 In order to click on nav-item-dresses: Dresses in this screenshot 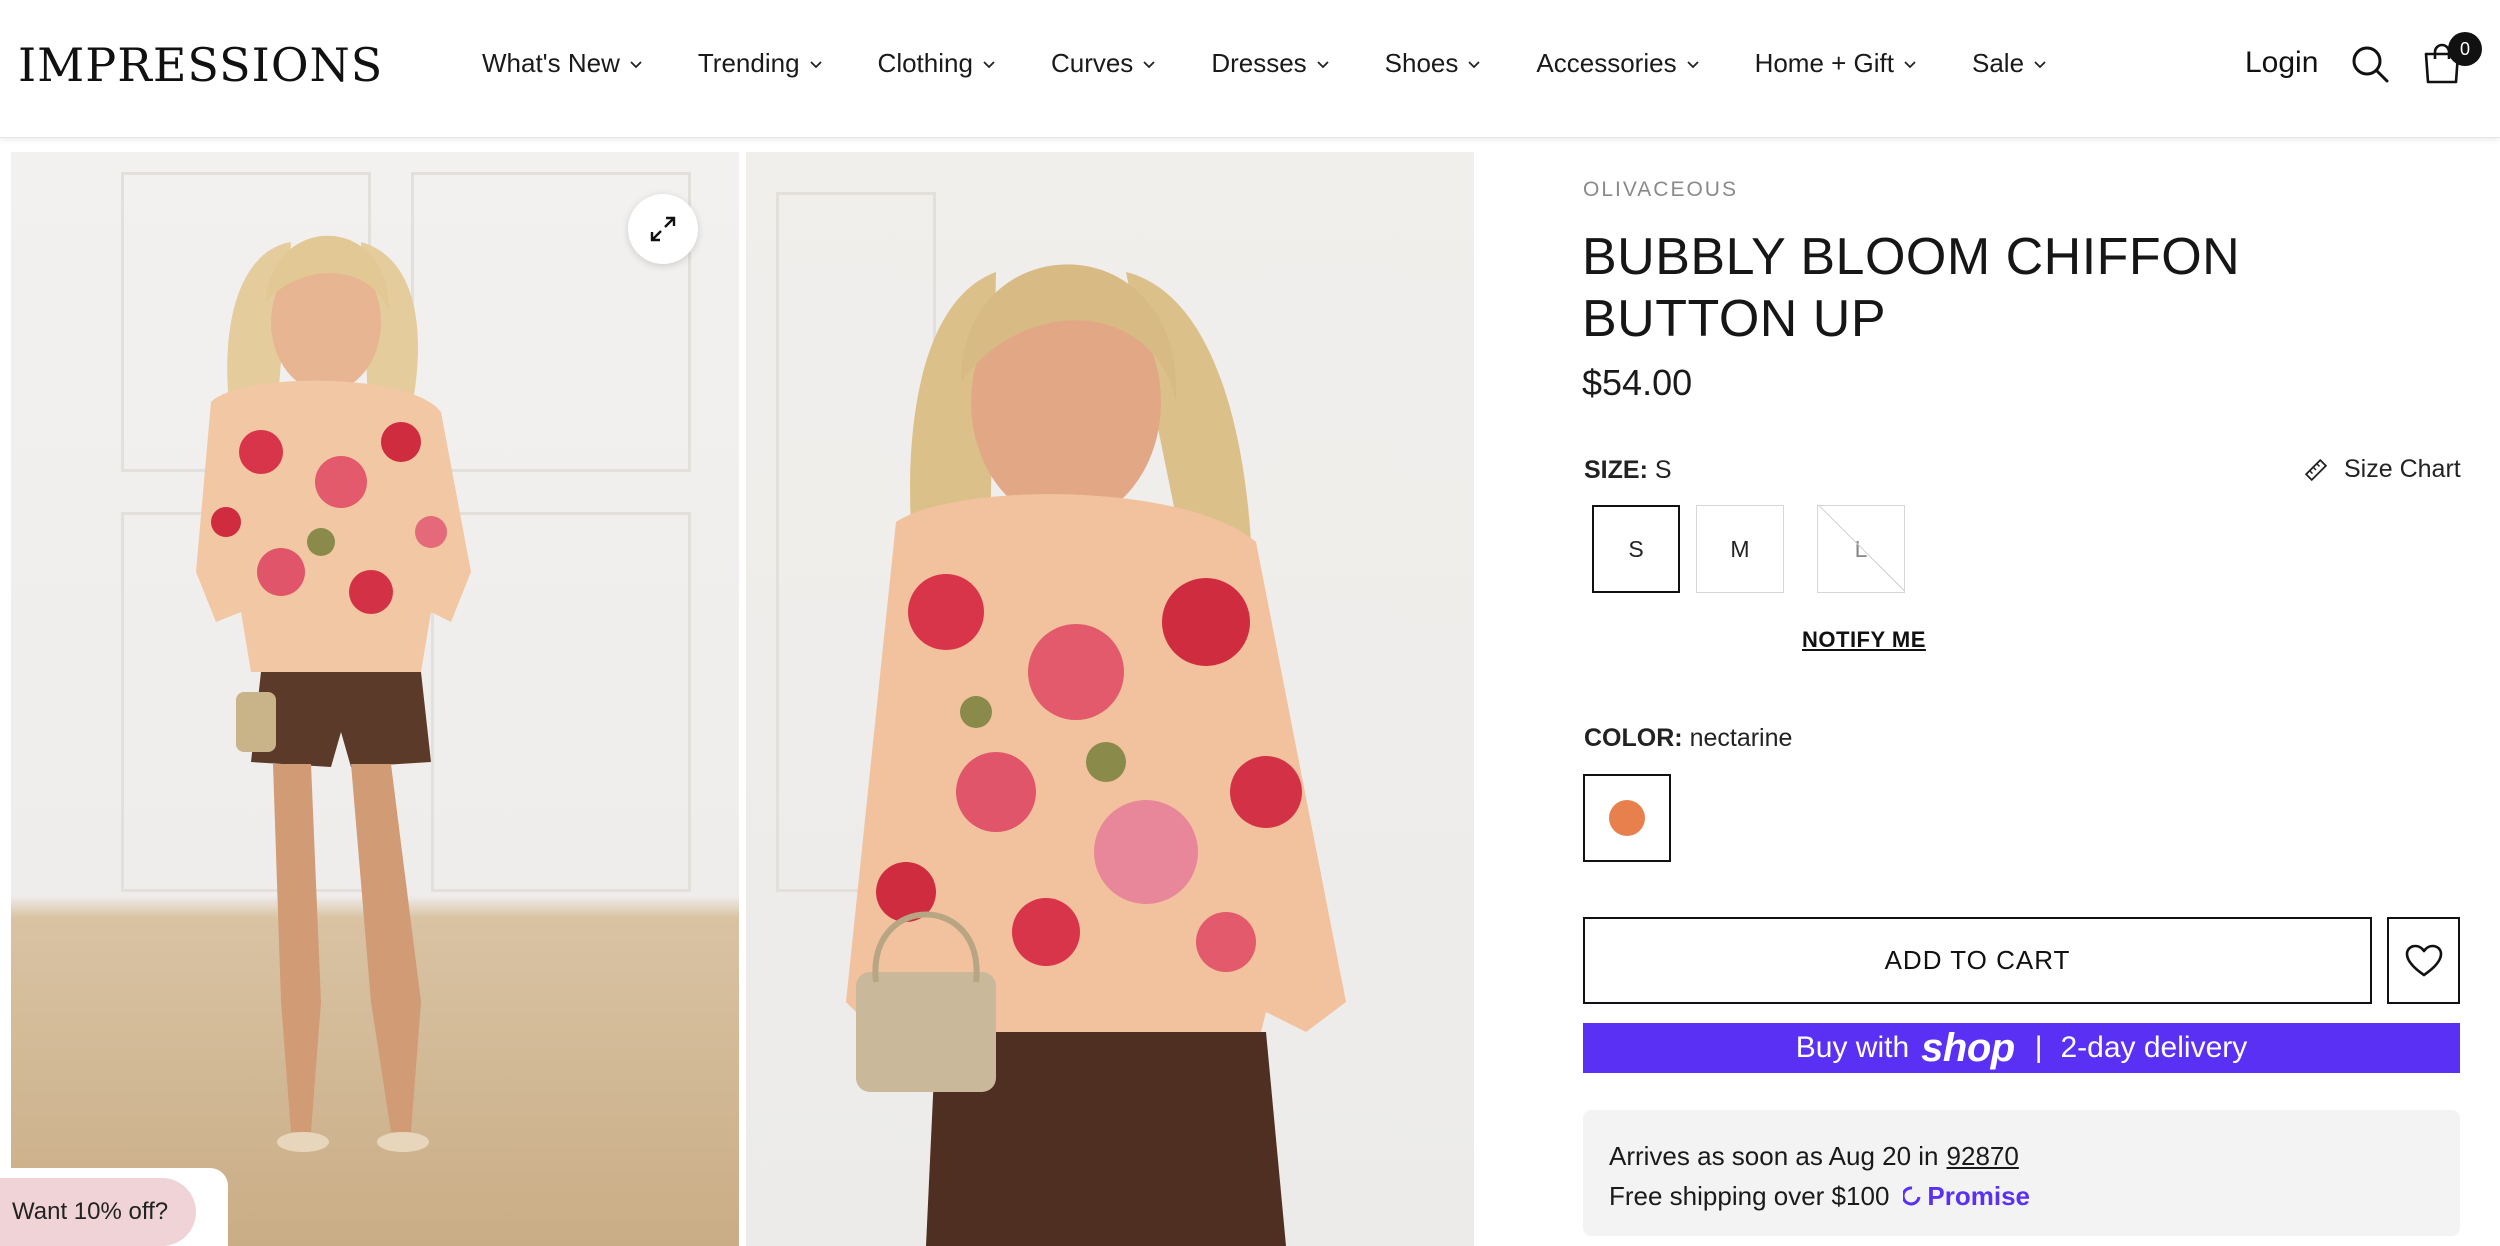, I will do `click(1270, 63)`.